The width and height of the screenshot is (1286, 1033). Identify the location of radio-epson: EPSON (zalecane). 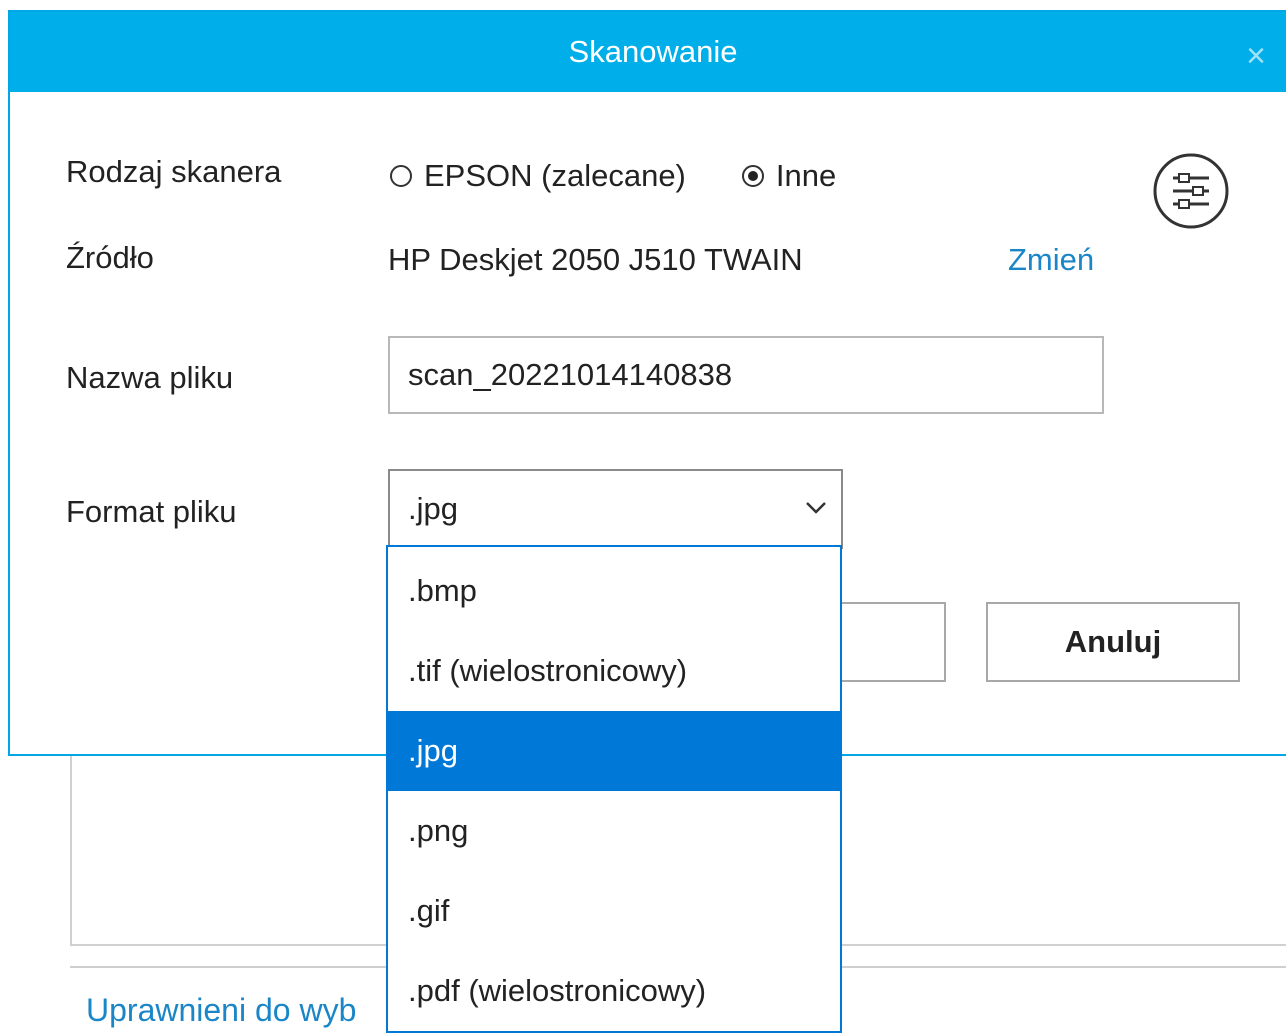
(538, 176).